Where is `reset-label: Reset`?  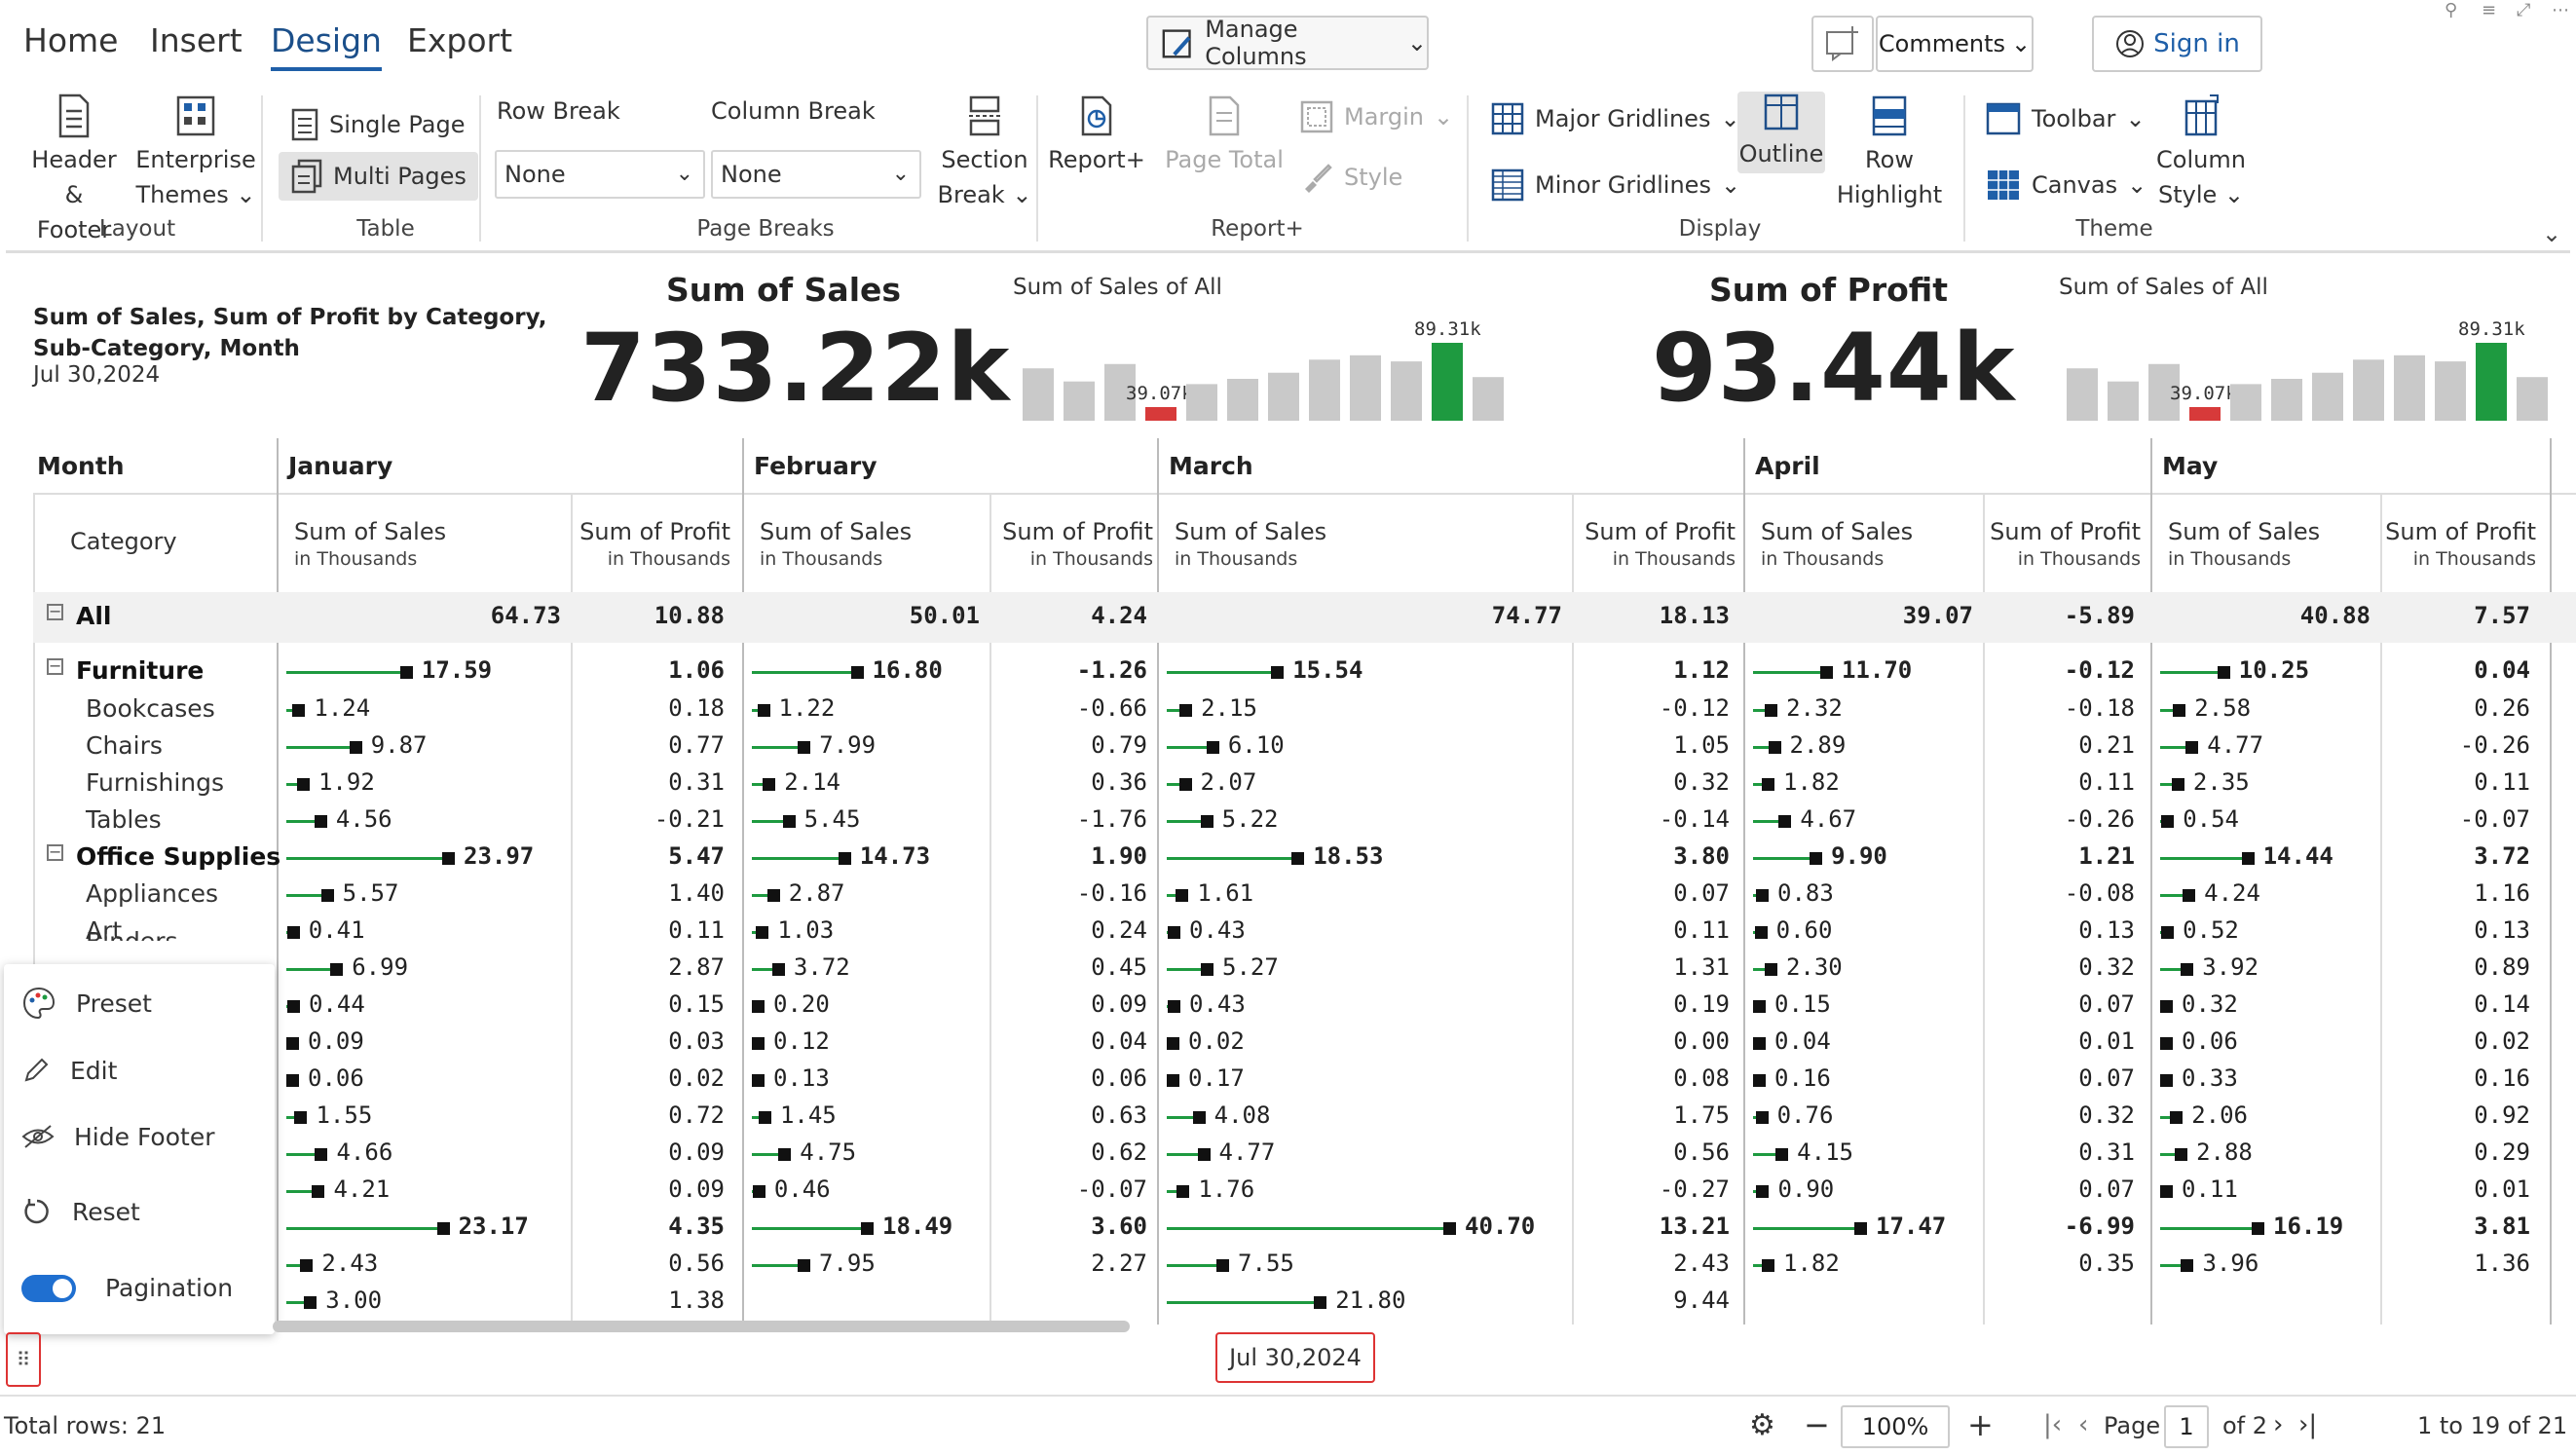
reset-label: Reset is located at coordinates (106, 1211).